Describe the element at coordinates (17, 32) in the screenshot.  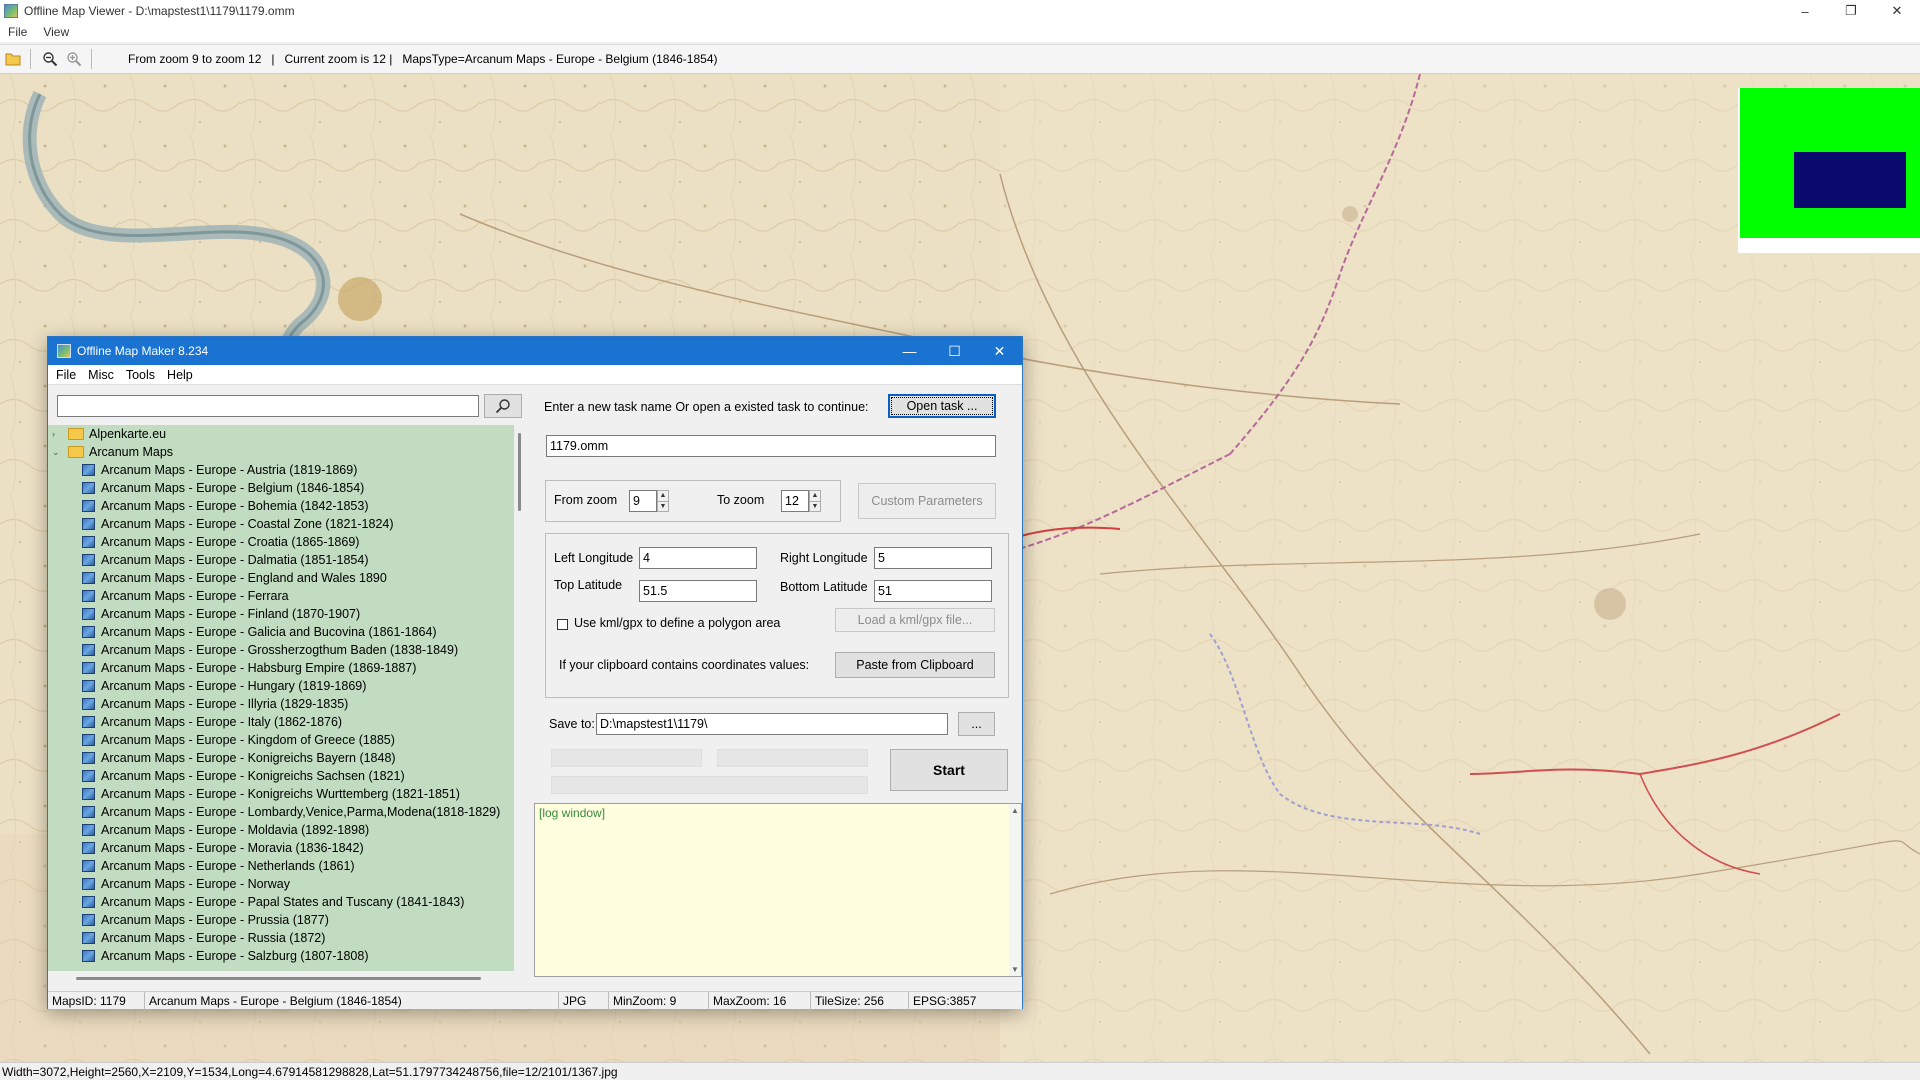
I see `menu-file: File` at that location.